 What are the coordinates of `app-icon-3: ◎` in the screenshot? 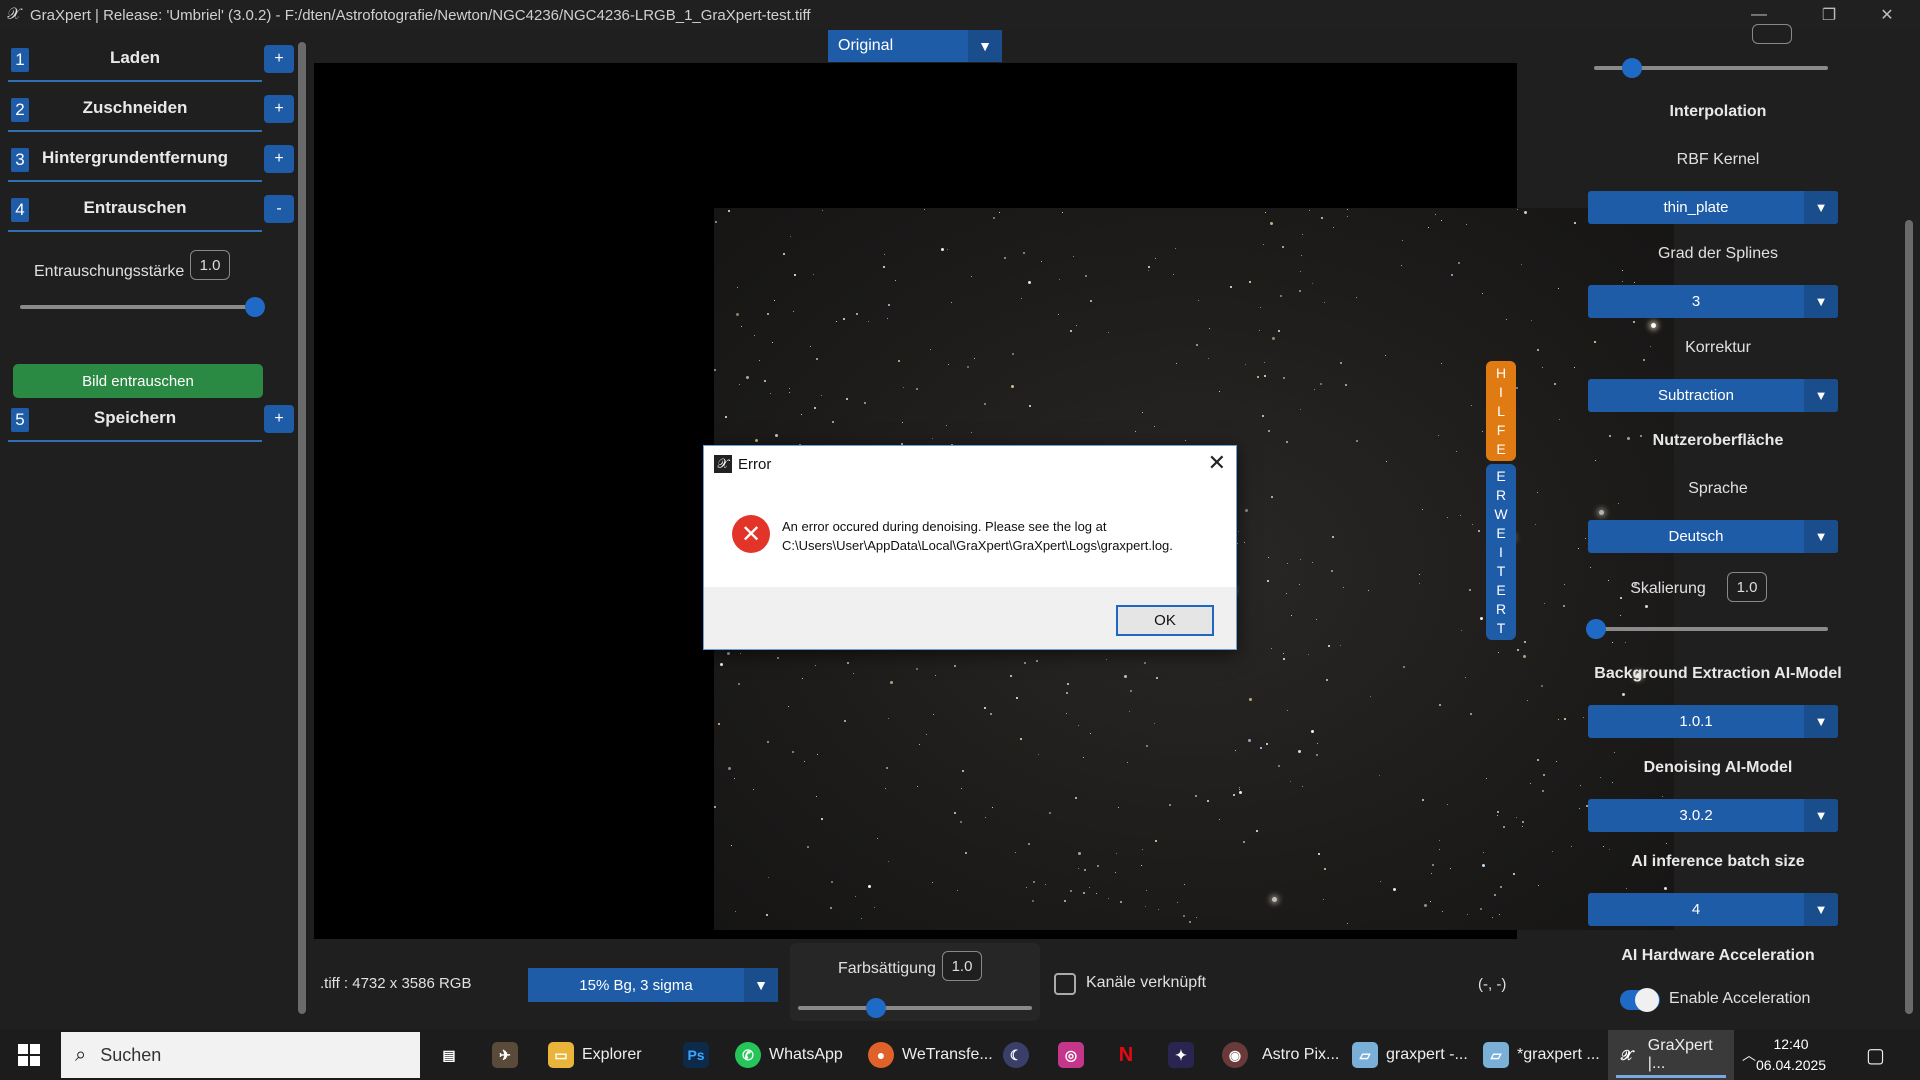 It's located at (1071, 1055).